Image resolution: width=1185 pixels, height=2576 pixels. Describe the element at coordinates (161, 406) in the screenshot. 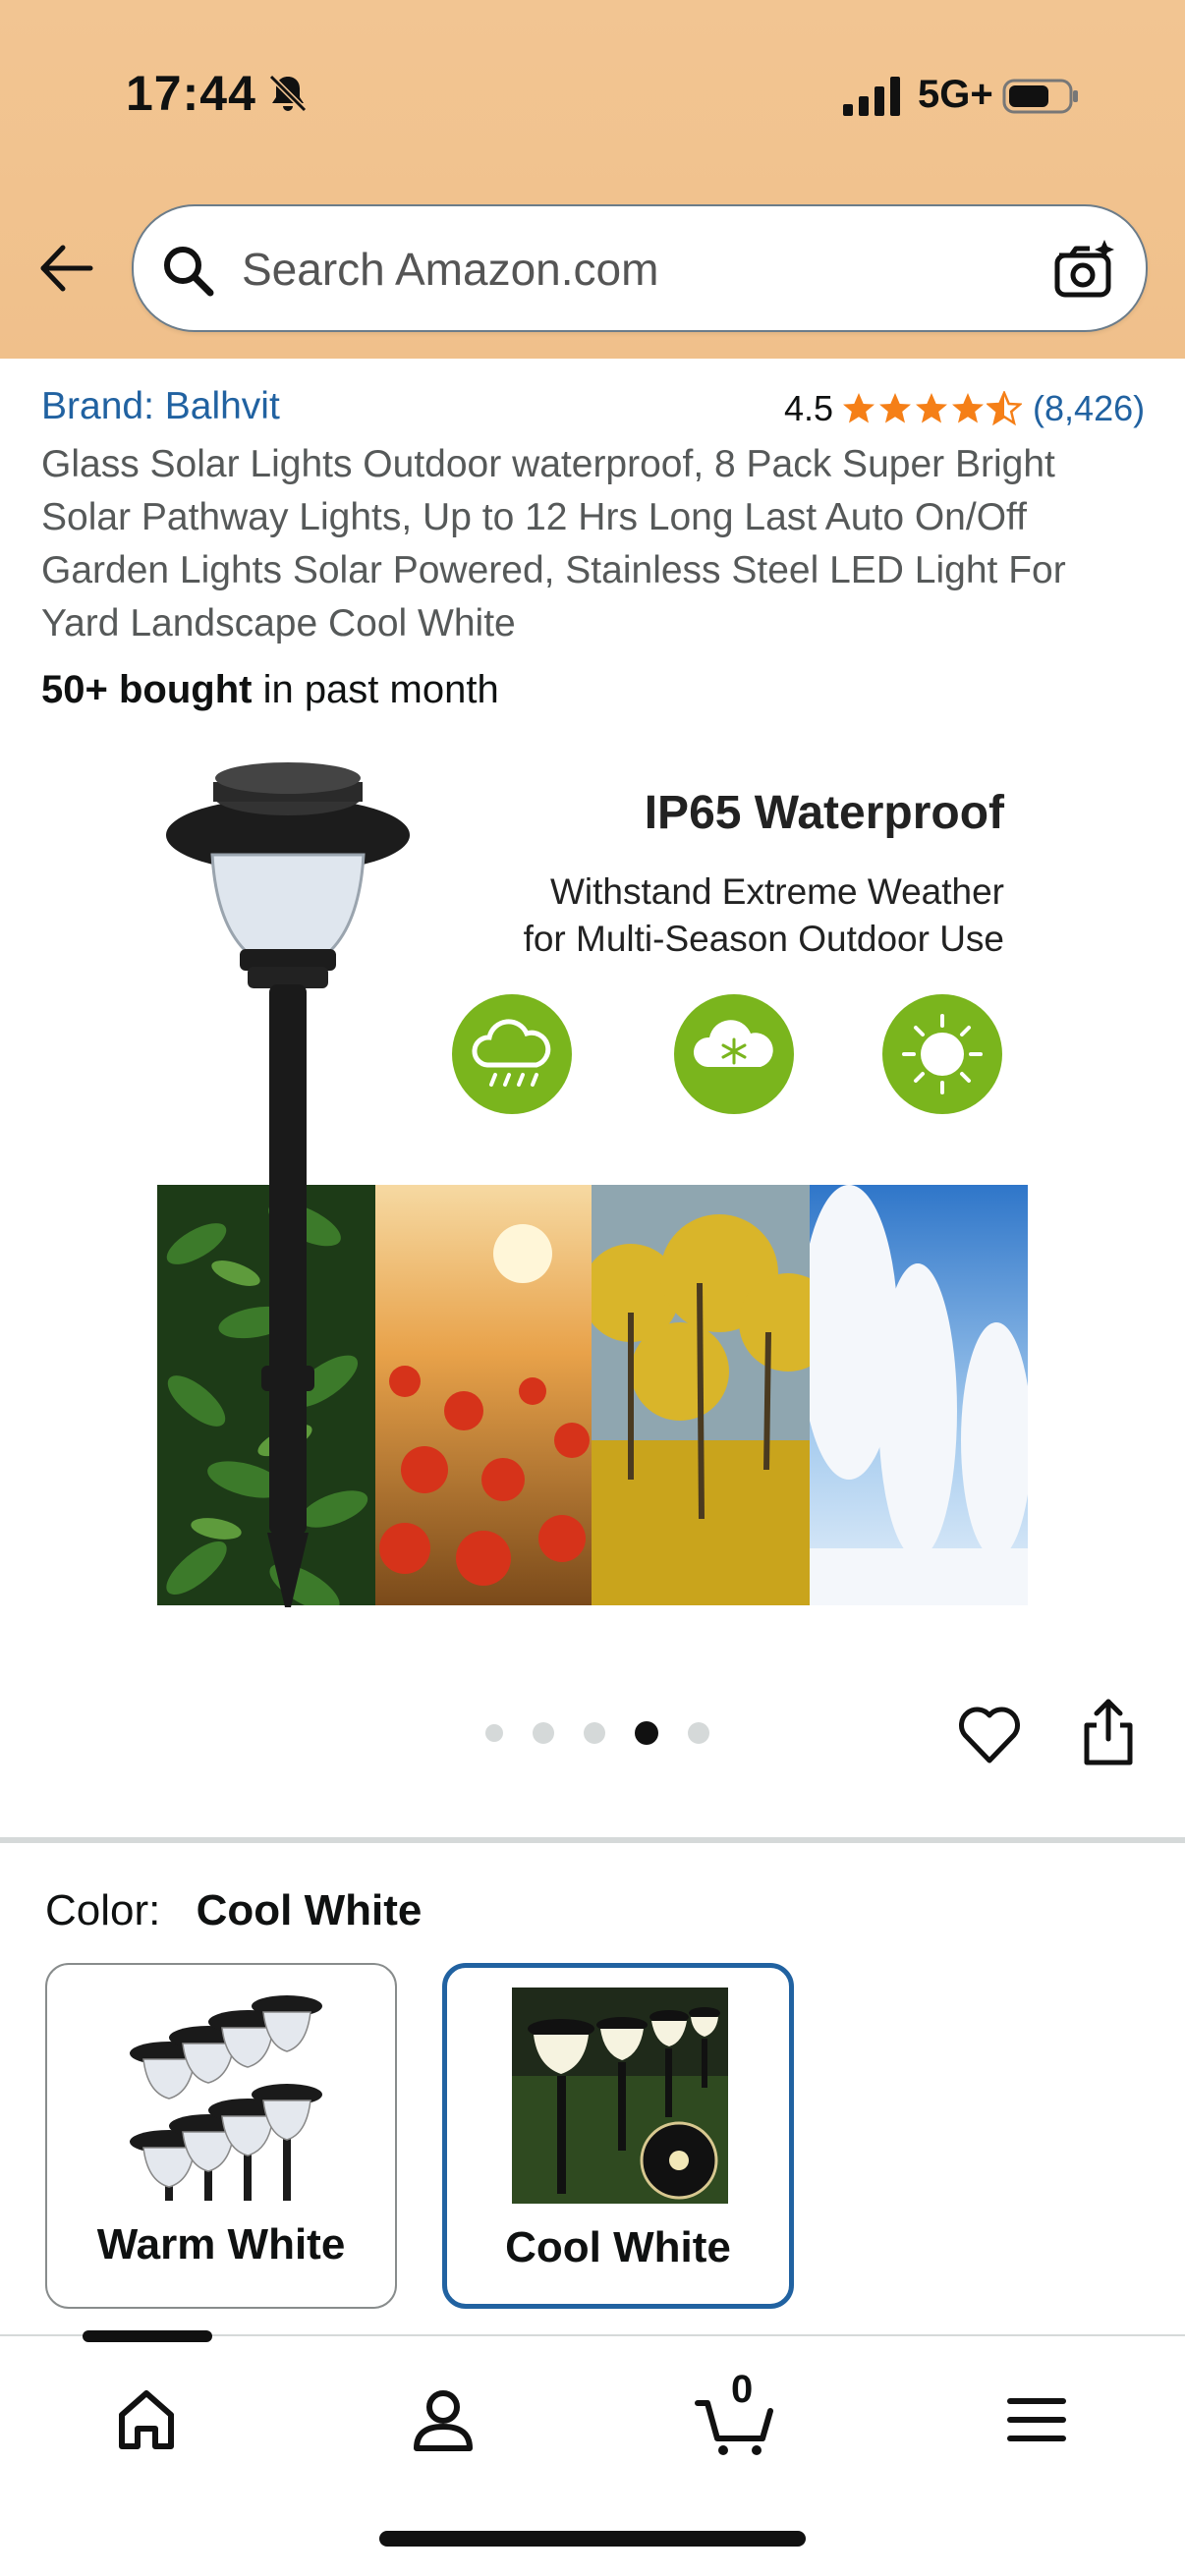

I see `brand-link: Brand: Balhvit` at that location.